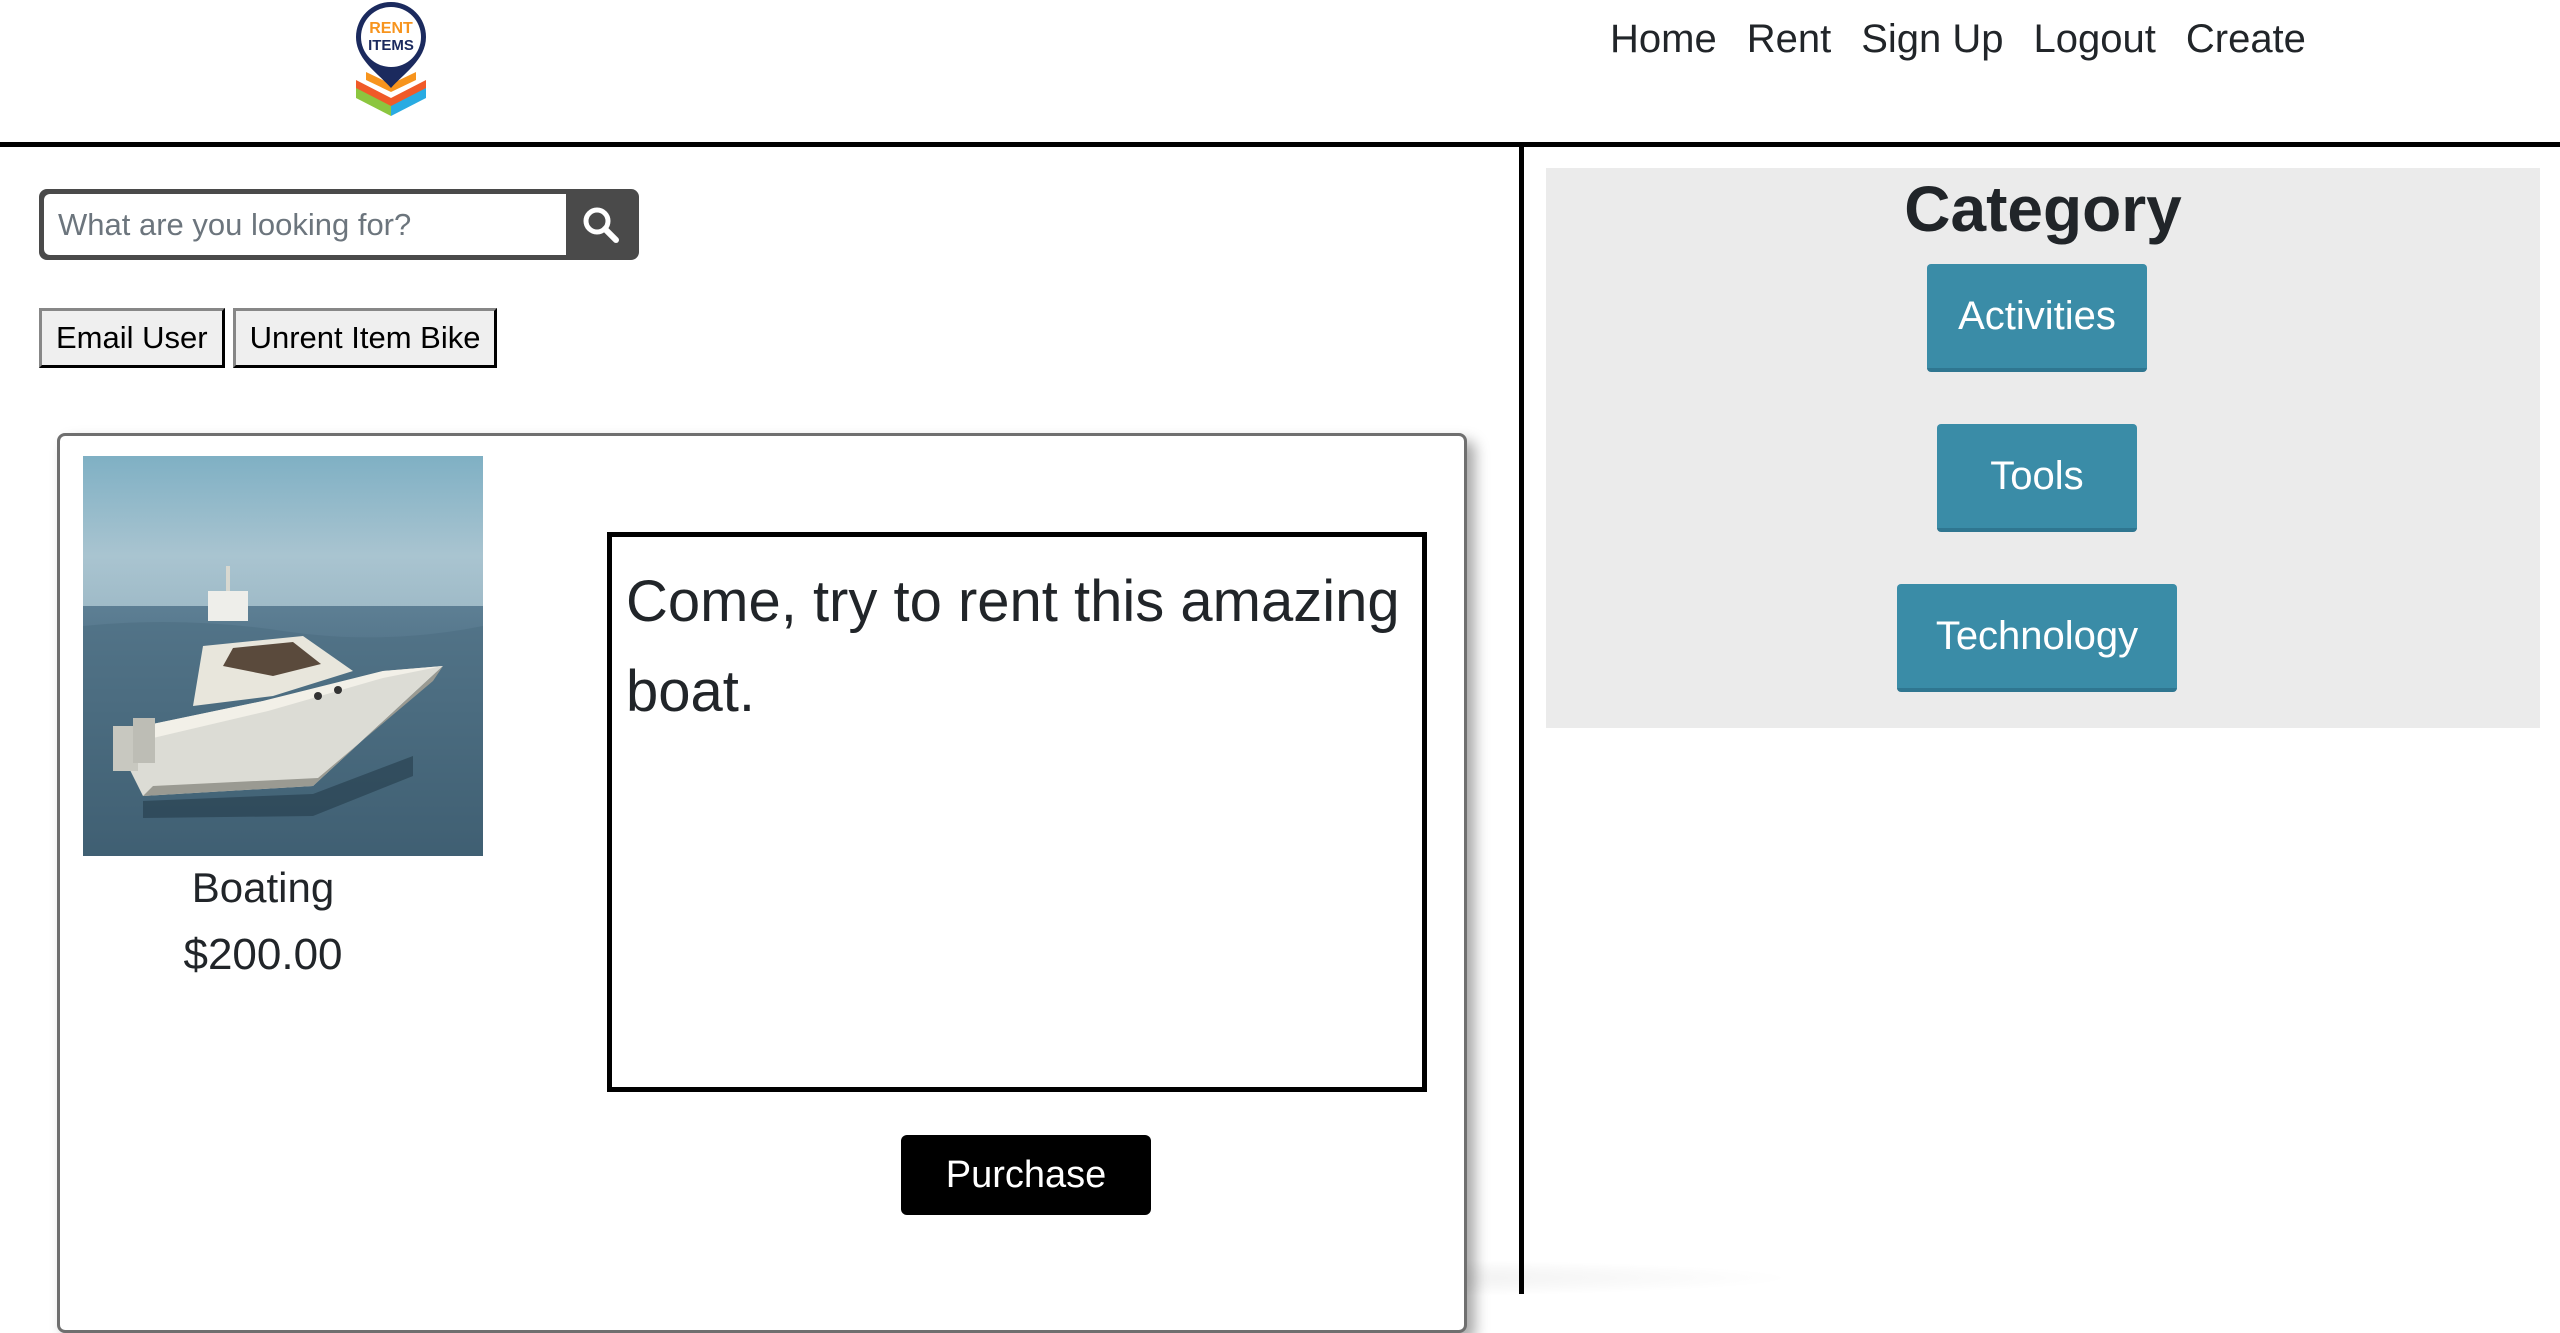 This screenshot has height=1333, width=2560. I want to click on boat-image, so click(283, 656).